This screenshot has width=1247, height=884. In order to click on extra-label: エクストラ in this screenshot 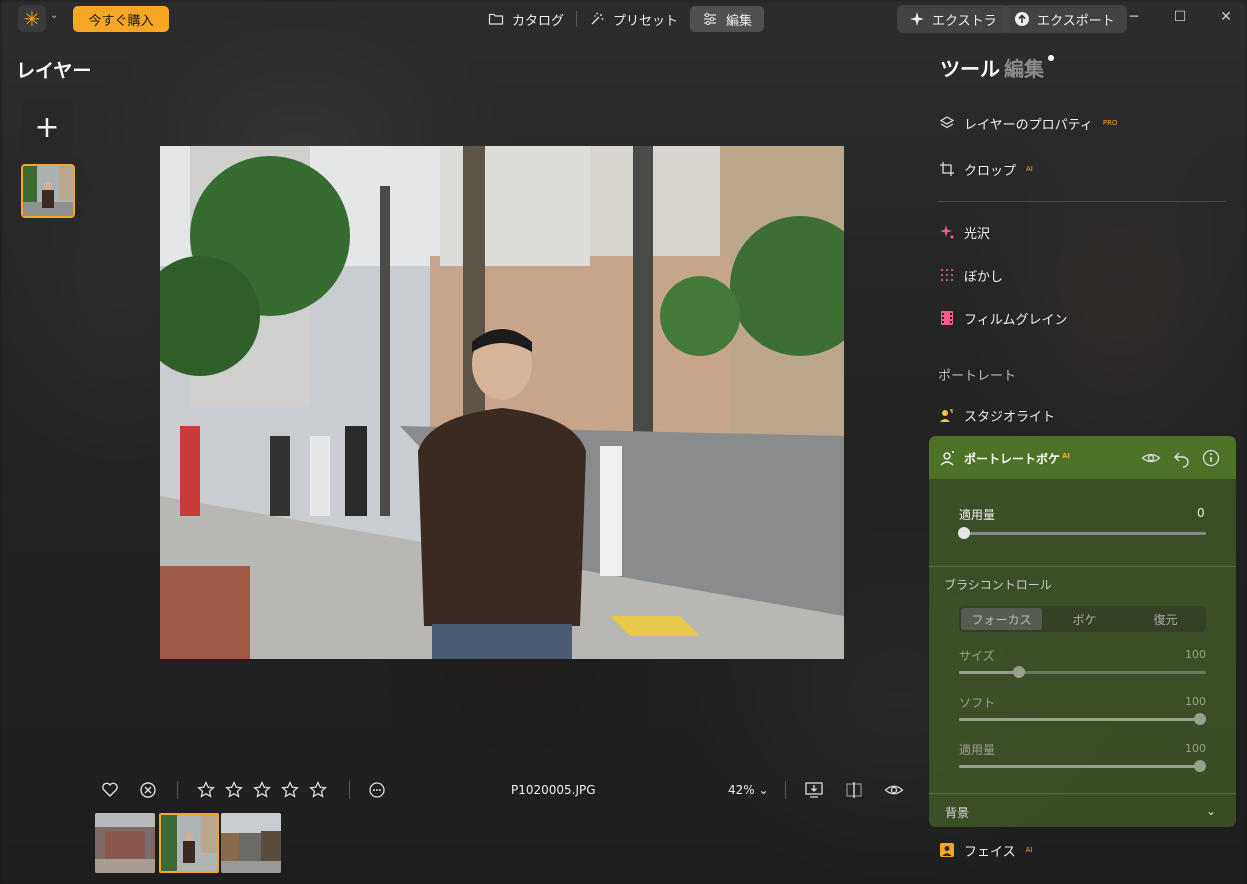, I will do `click(964, 21)`.